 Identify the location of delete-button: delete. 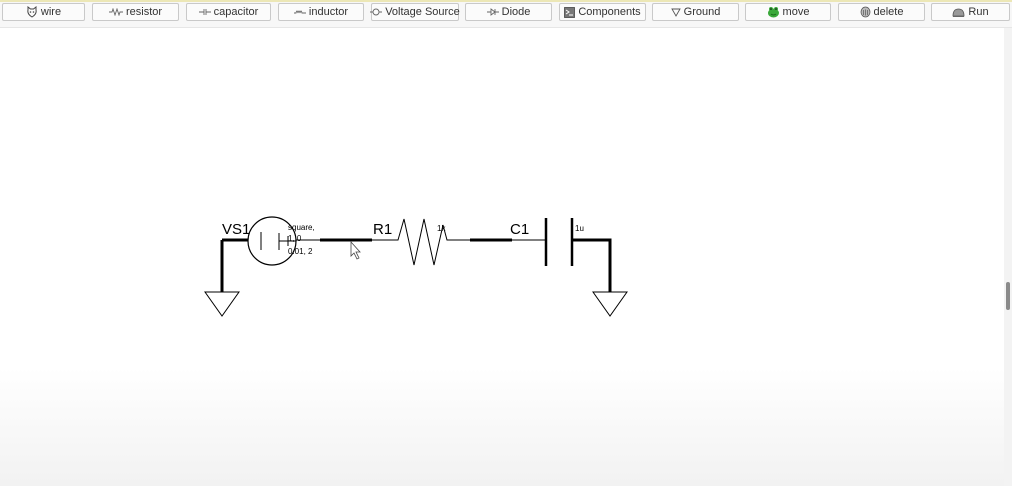
(881, 12).